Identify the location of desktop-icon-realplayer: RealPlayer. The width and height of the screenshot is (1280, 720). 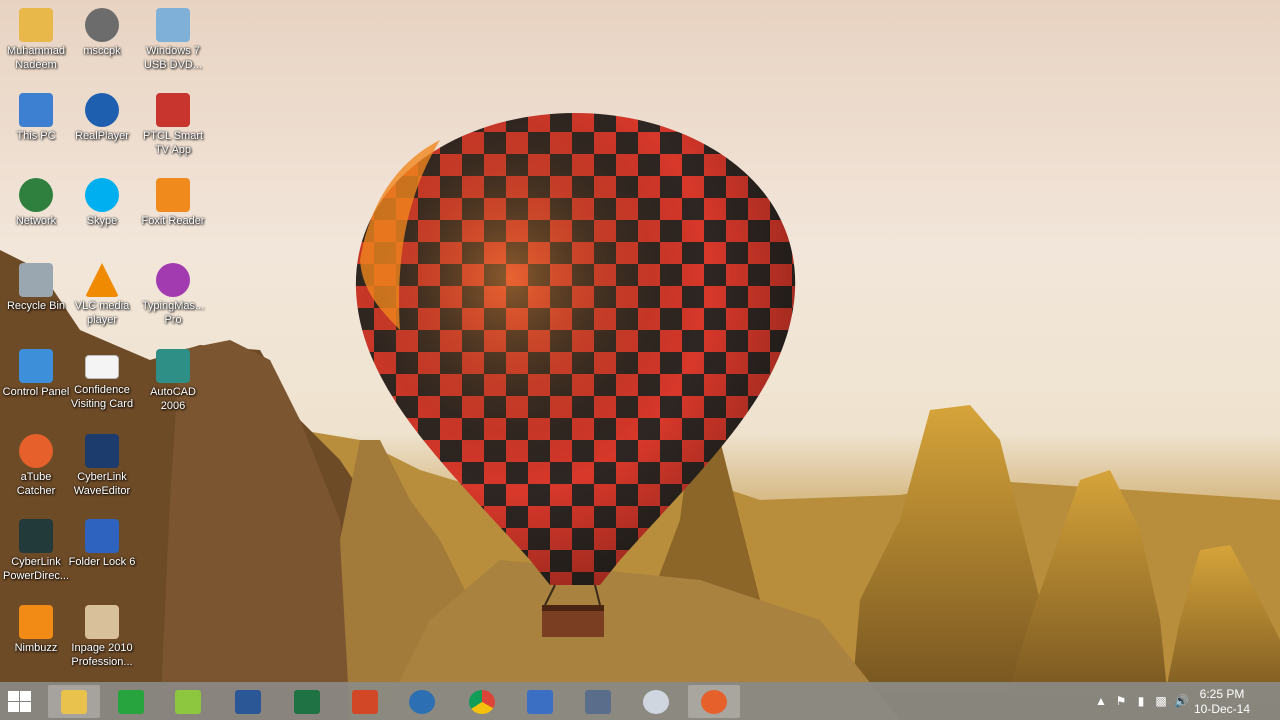
(102, 129).